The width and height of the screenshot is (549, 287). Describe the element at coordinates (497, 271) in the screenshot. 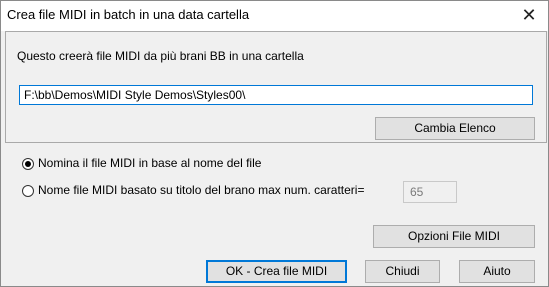

I see `help-button: Aiuto` at that location.